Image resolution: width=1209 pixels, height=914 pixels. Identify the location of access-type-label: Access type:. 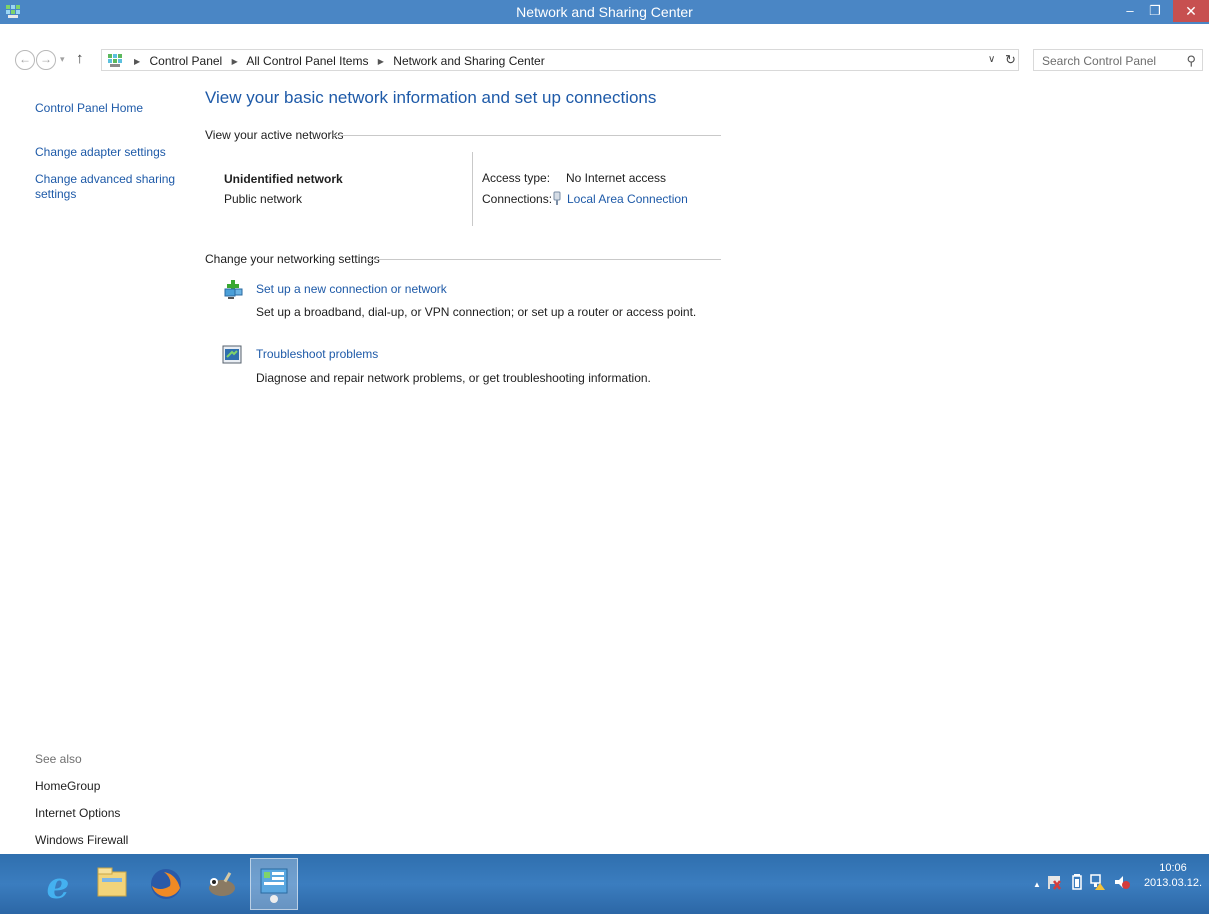
(516, 178).